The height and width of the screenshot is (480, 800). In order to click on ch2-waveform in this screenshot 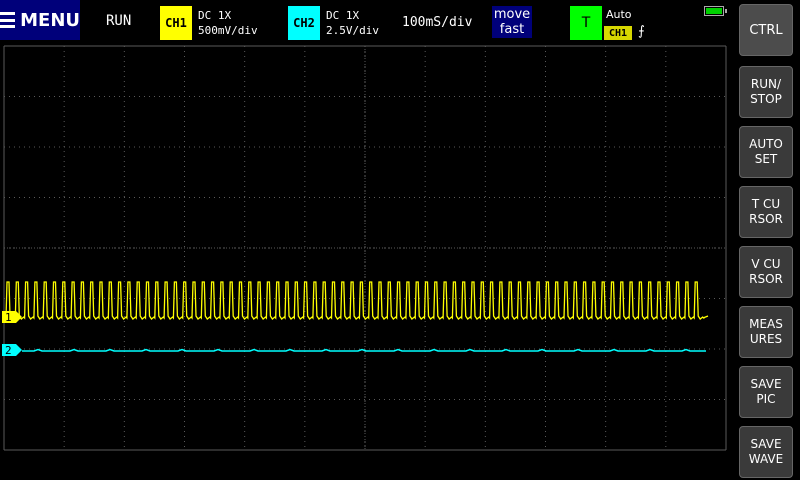, I will do `click(364, 350)`.